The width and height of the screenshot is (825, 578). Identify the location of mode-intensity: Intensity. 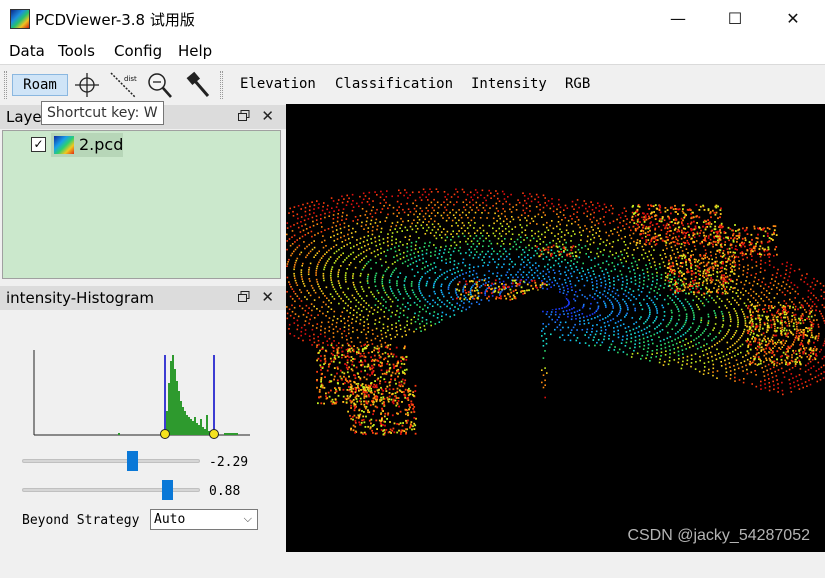
(509, 84).